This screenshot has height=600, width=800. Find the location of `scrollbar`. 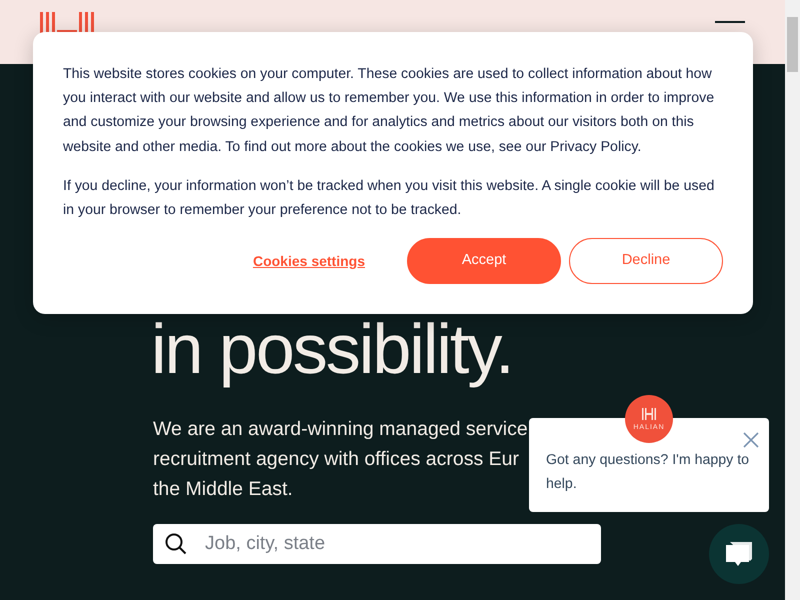

scrollbar is located at coordinates (792, 300).